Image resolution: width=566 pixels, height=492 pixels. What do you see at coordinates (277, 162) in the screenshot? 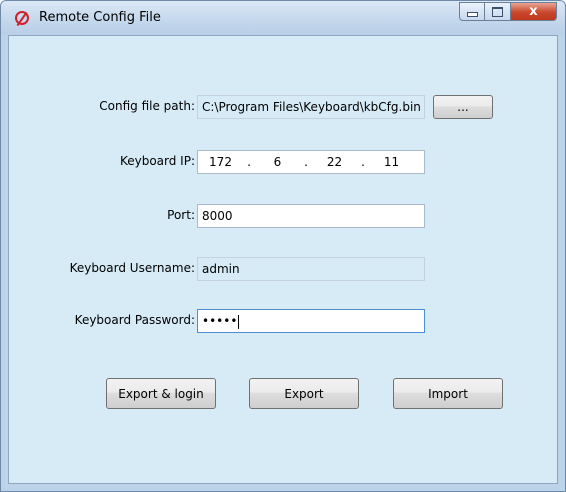
I see `ip-octet-2: 6` at bounding box center [277, 162].